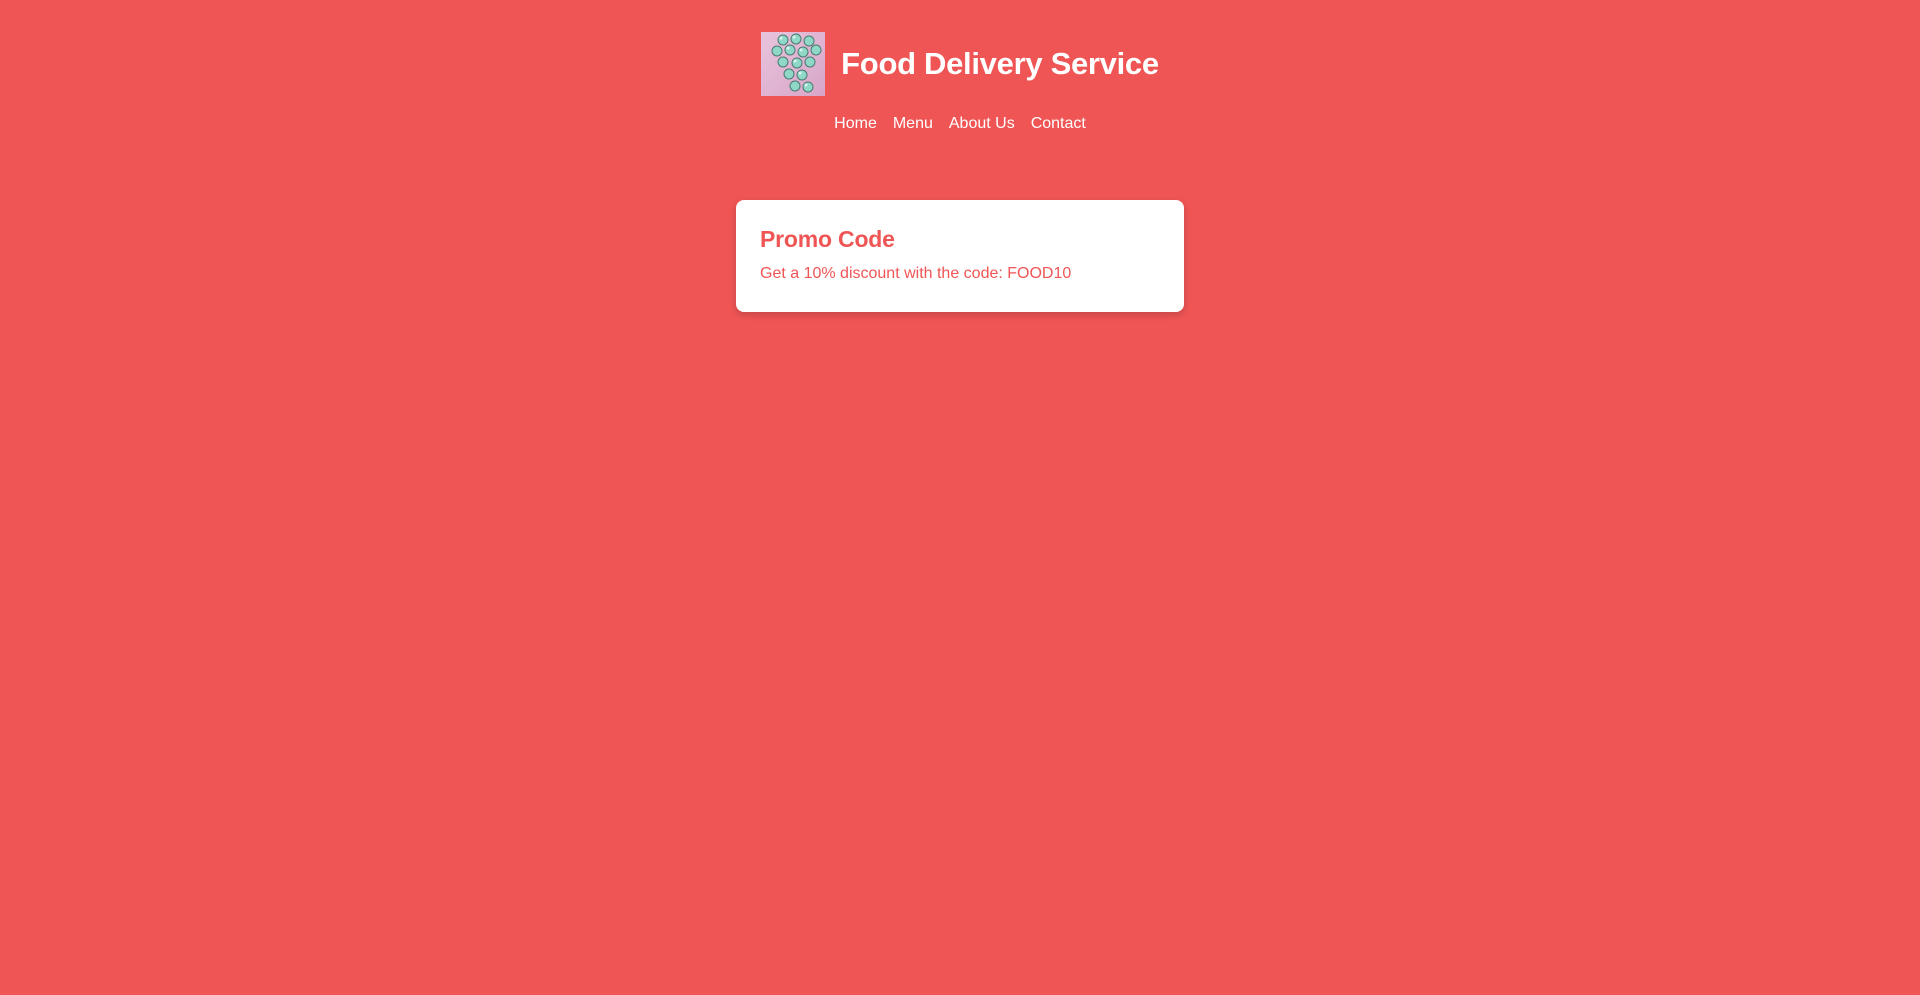 This screenshot has width=1920, height=995. Describe the element at coordinates (827, 239) in the screenshot. I see `promo-title: Promo Code` at that location.